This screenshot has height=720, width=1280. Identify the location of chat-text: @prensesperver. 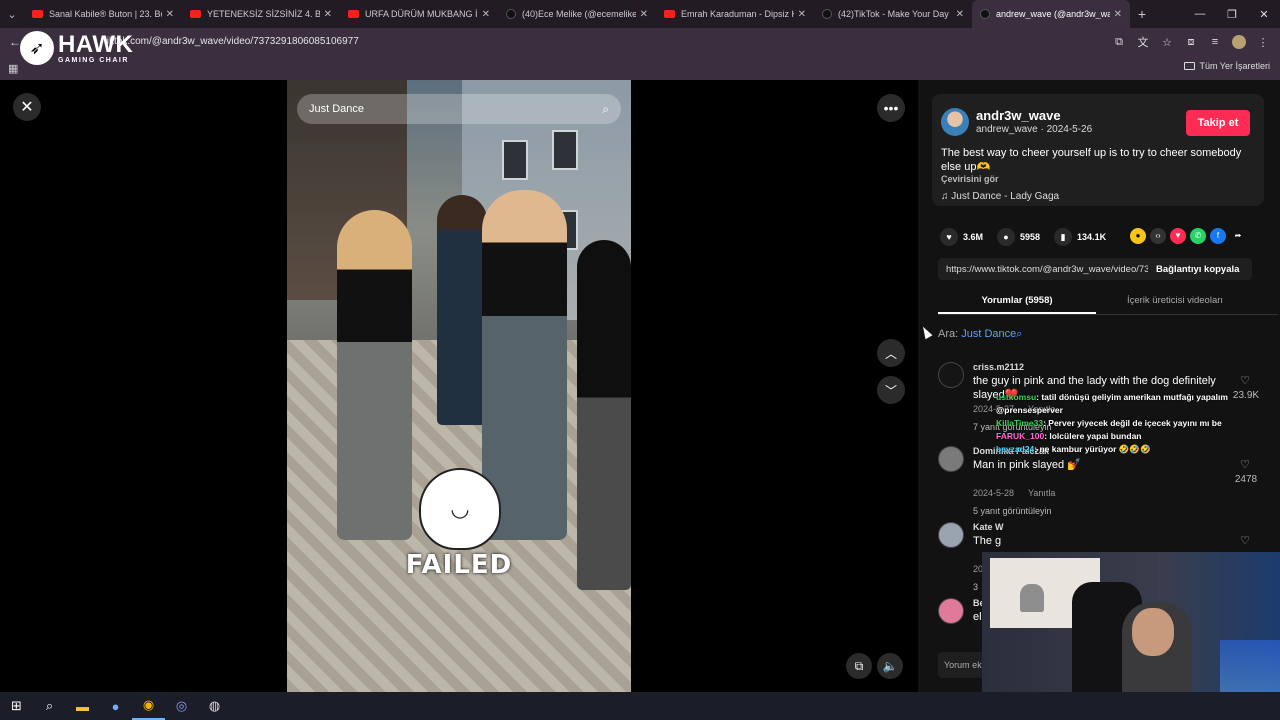
(1029, 410).